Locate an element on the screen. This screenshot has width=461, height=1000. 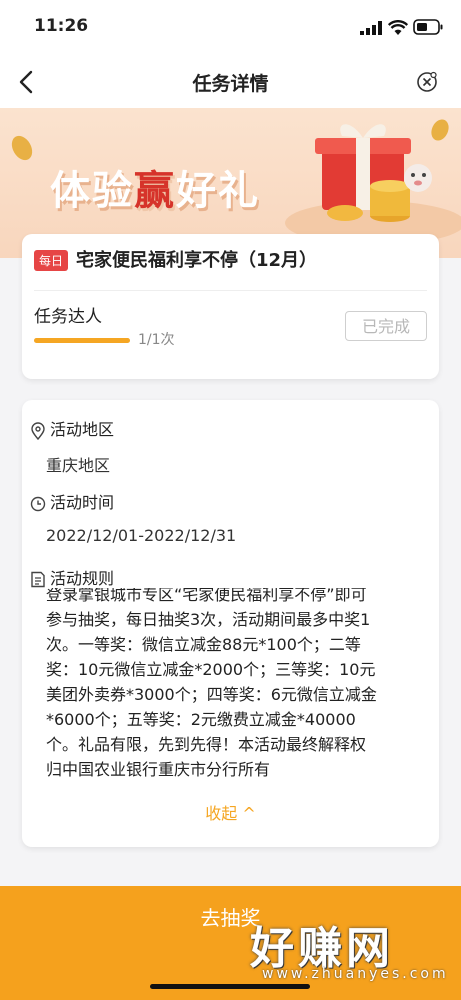
rules-section-header: 活动规则 is located at coordinates (72, 577).